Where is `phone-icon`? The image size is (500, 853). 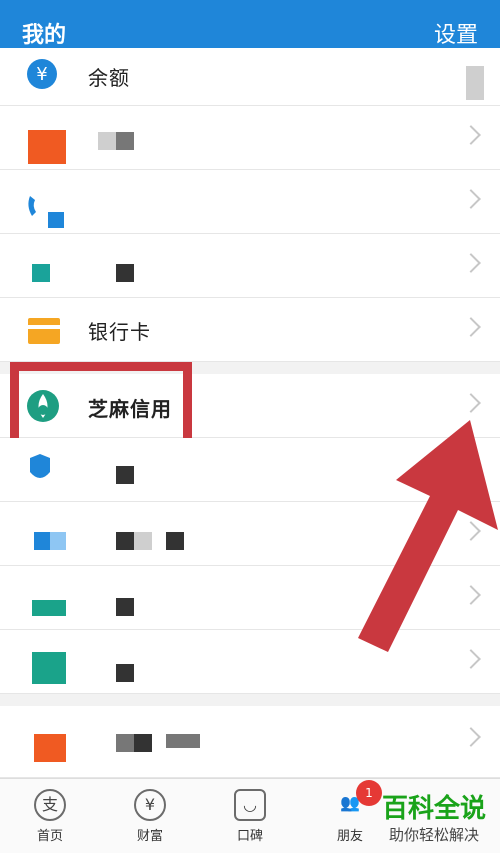
phone-icon is located at coordinates (46, 212).